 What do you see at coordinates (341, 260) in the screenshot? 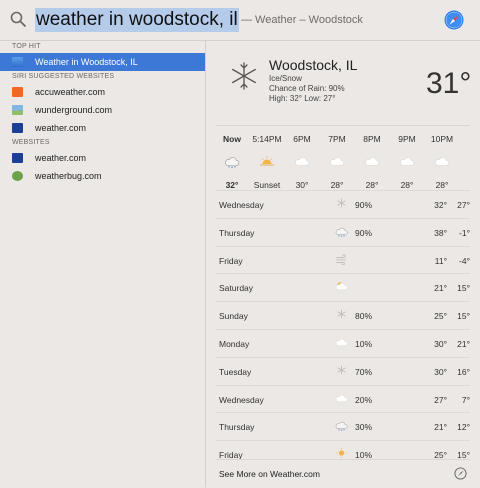
I see `wind-icon` at bounding box center [341, 260].